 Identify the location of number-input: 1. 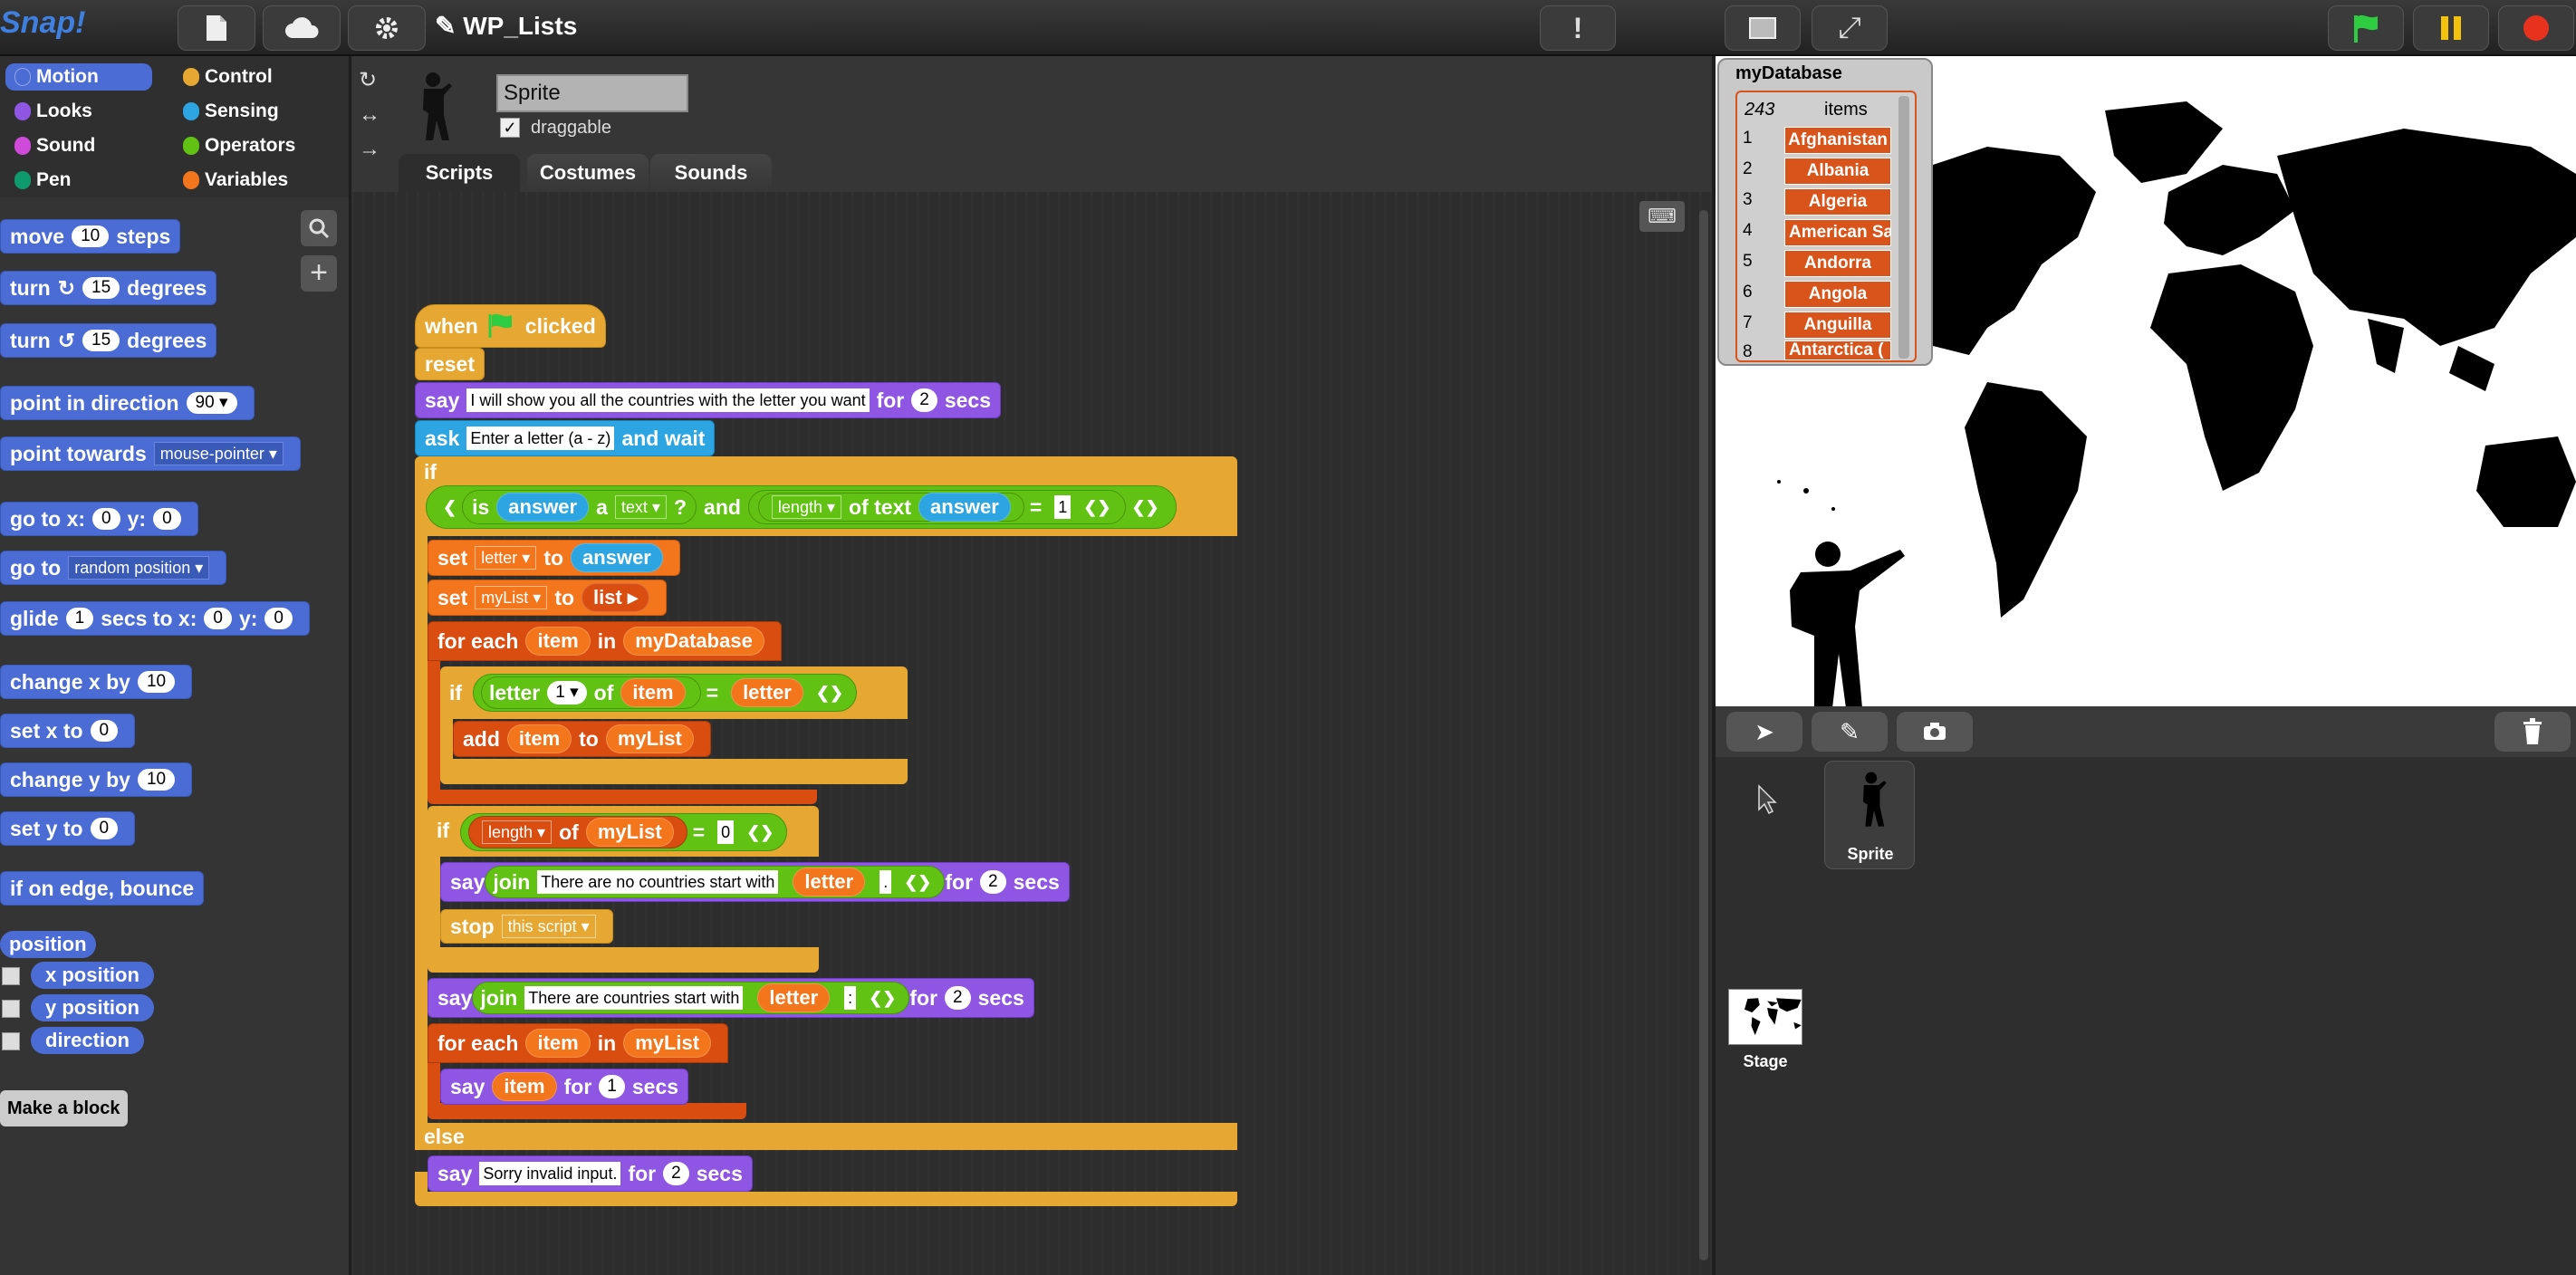
(1063, 507).